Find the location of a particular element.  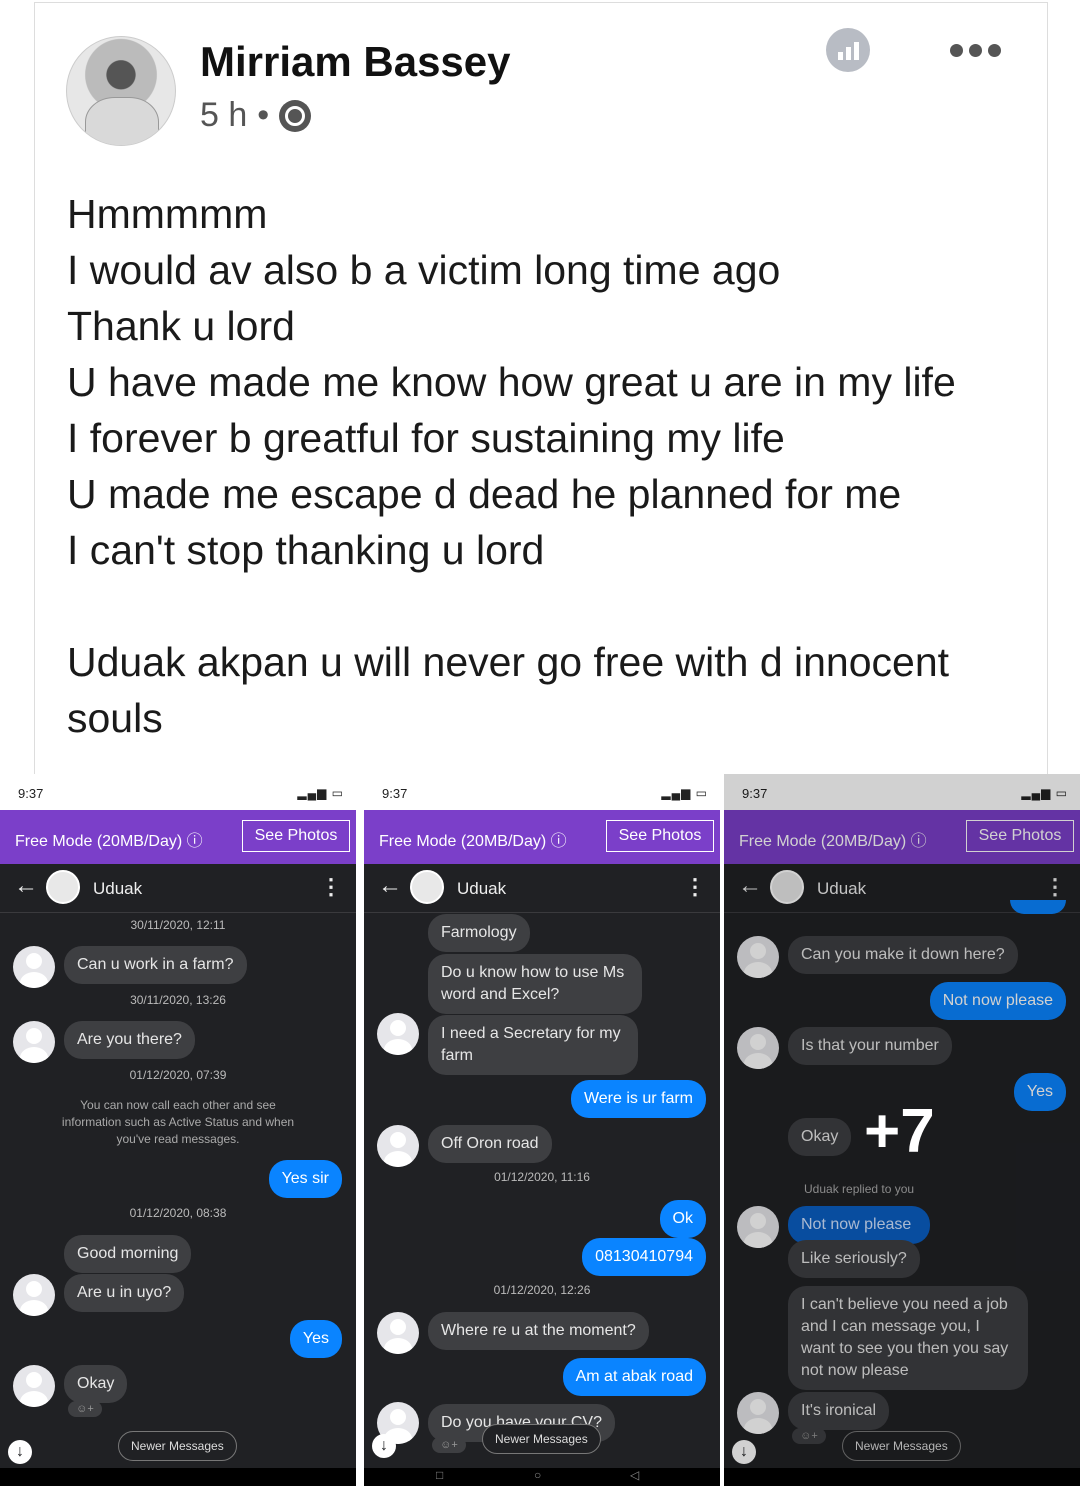

reply-indicator: Uduak replied to you is located at coordinates (859, 1189).